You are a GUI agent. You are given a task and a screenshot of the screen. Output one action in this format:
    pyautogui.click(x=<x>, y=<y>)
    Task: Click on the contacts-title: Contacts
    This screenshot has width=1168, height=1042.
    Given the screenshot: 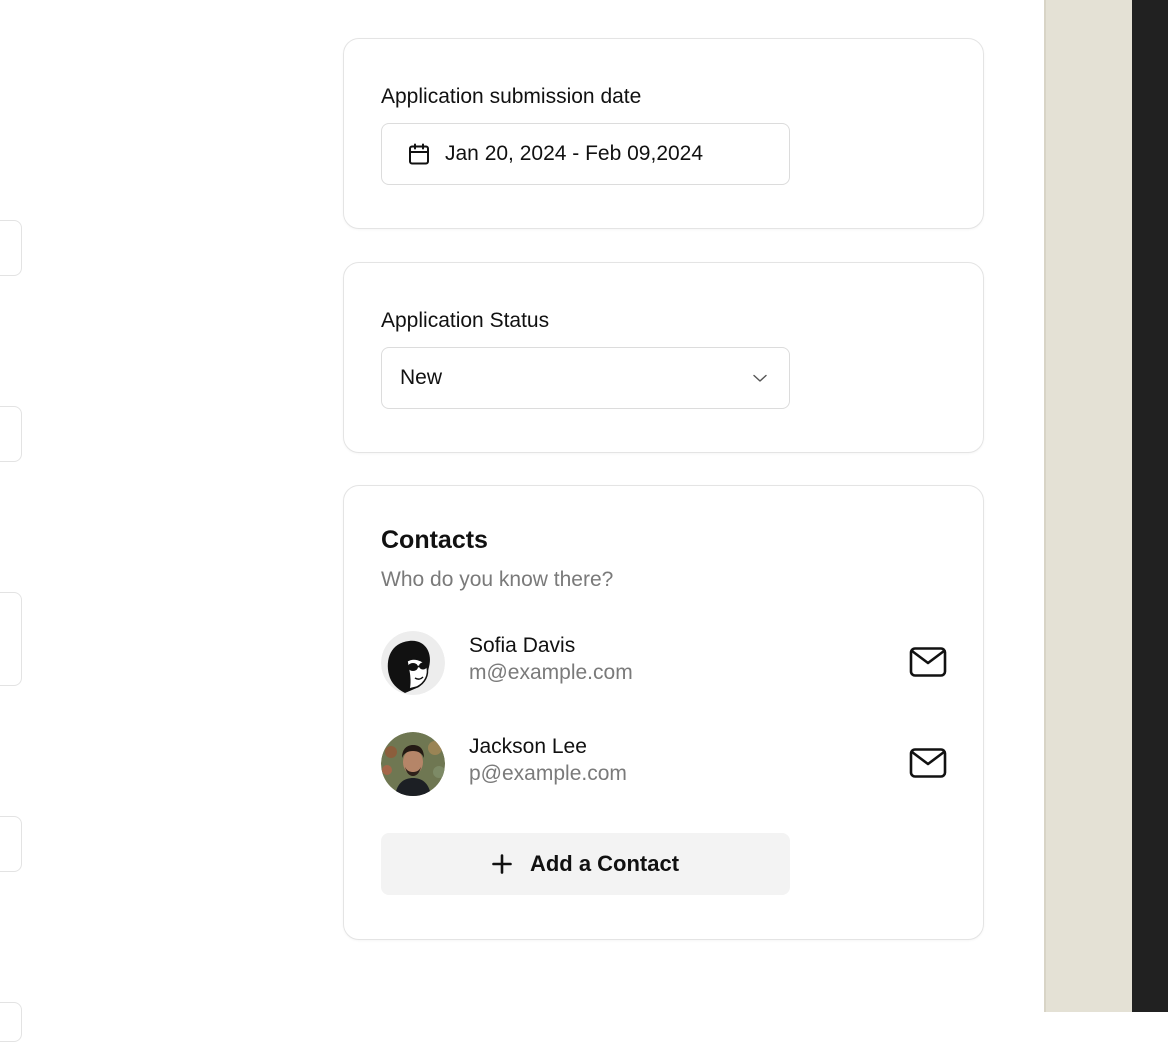 What is the action you would take?
    pyautogui.click(x=434, y=540)
    